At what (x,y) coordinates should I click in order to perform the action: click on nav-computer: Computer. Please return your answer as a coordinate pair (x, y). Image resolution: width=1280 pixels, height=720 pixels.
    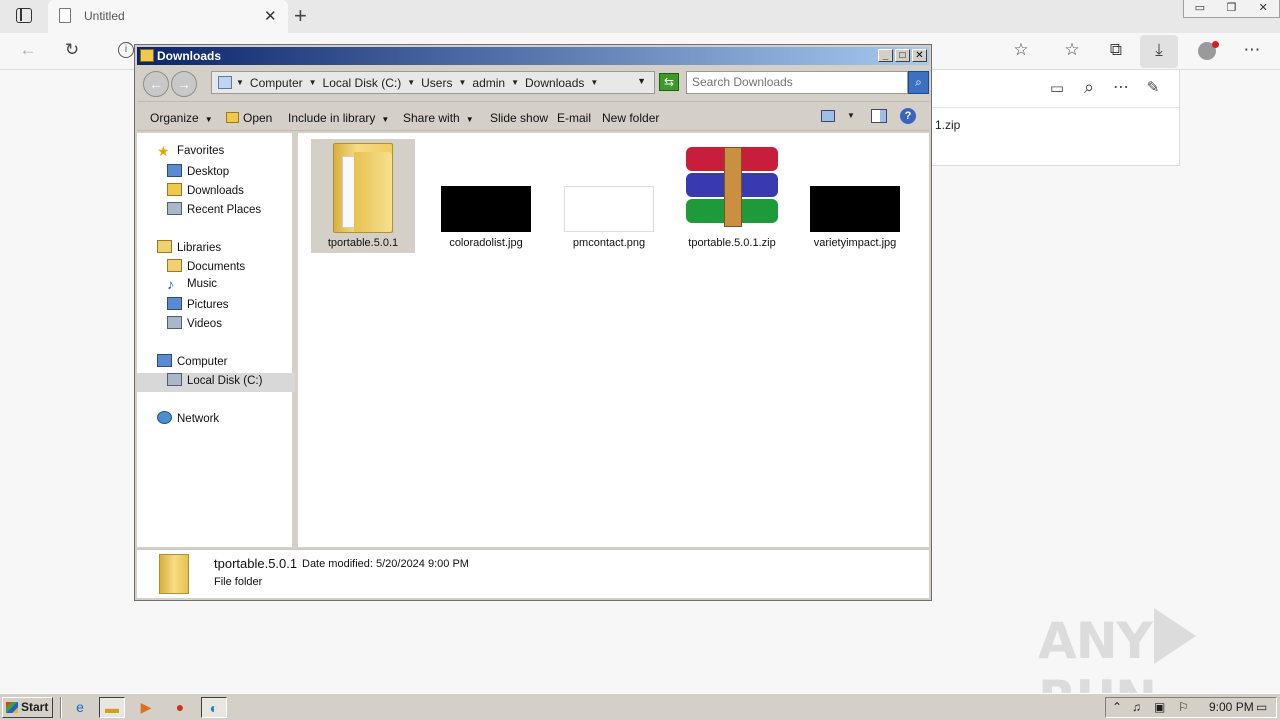
    Looking at the image, I should click on (192, 363).